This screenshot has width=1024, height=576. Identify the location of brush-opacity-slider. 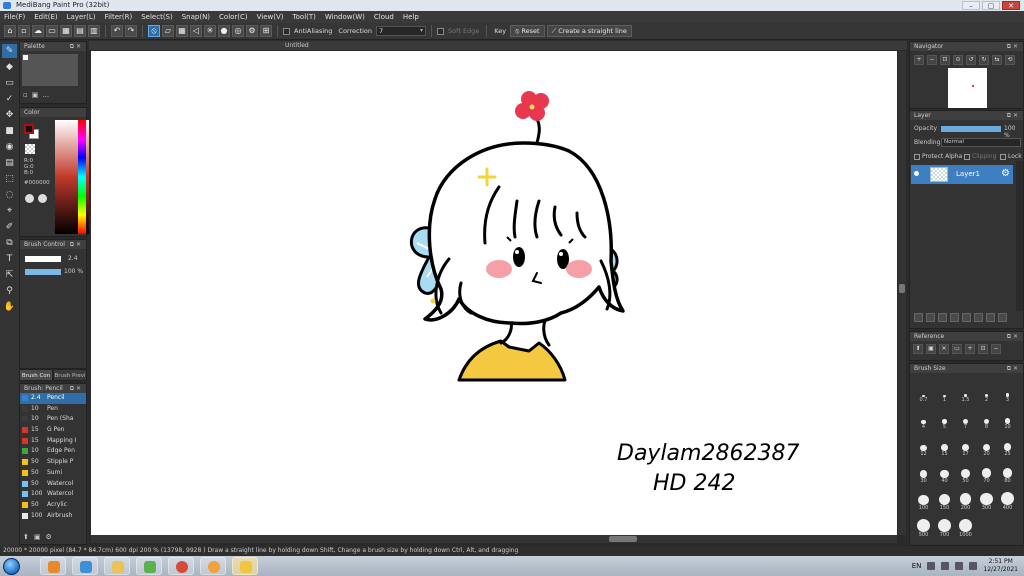
(43, 272).